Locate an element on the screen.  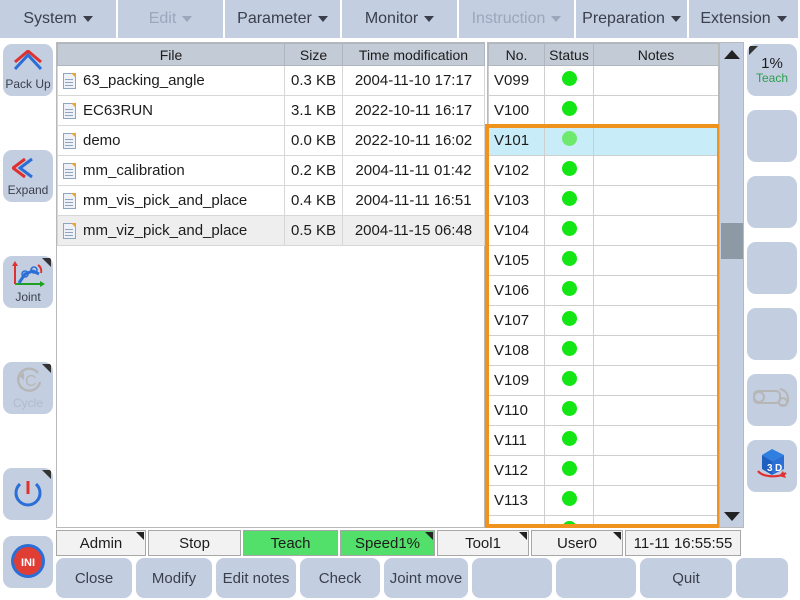
variable-table-scrollbar is located at coordinates (731, 285).